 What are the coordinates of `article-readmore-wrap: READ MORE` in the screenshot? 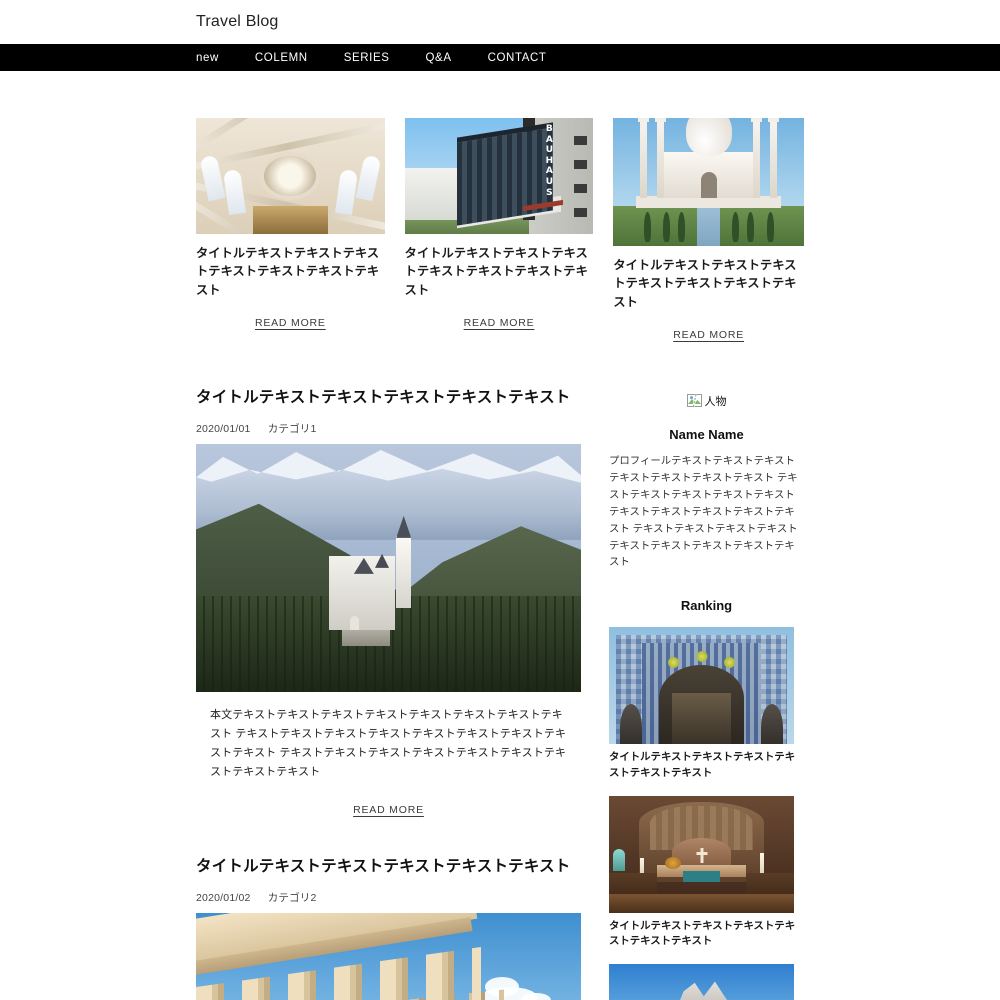 It's located at (388, 809).